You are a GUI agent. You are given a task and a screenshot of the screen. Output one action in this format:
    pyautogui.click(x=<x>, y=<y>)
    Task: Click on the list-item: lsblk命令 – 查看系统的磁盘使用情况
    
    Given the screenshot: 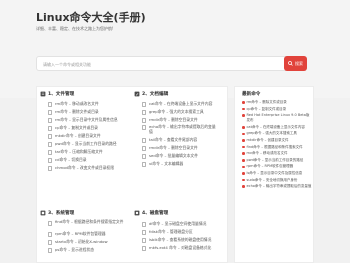 What is the action you would take?
    pyautogui.click(x=176, y=240)
    